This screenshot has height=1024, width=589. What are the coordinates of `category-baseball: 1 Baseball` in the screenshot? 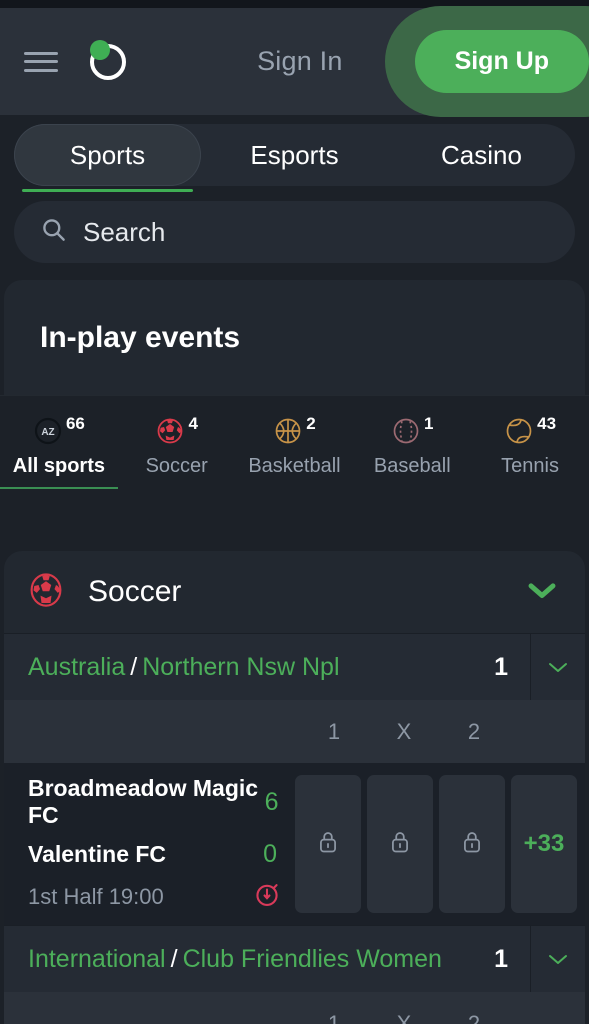 It's located at (412, 442).